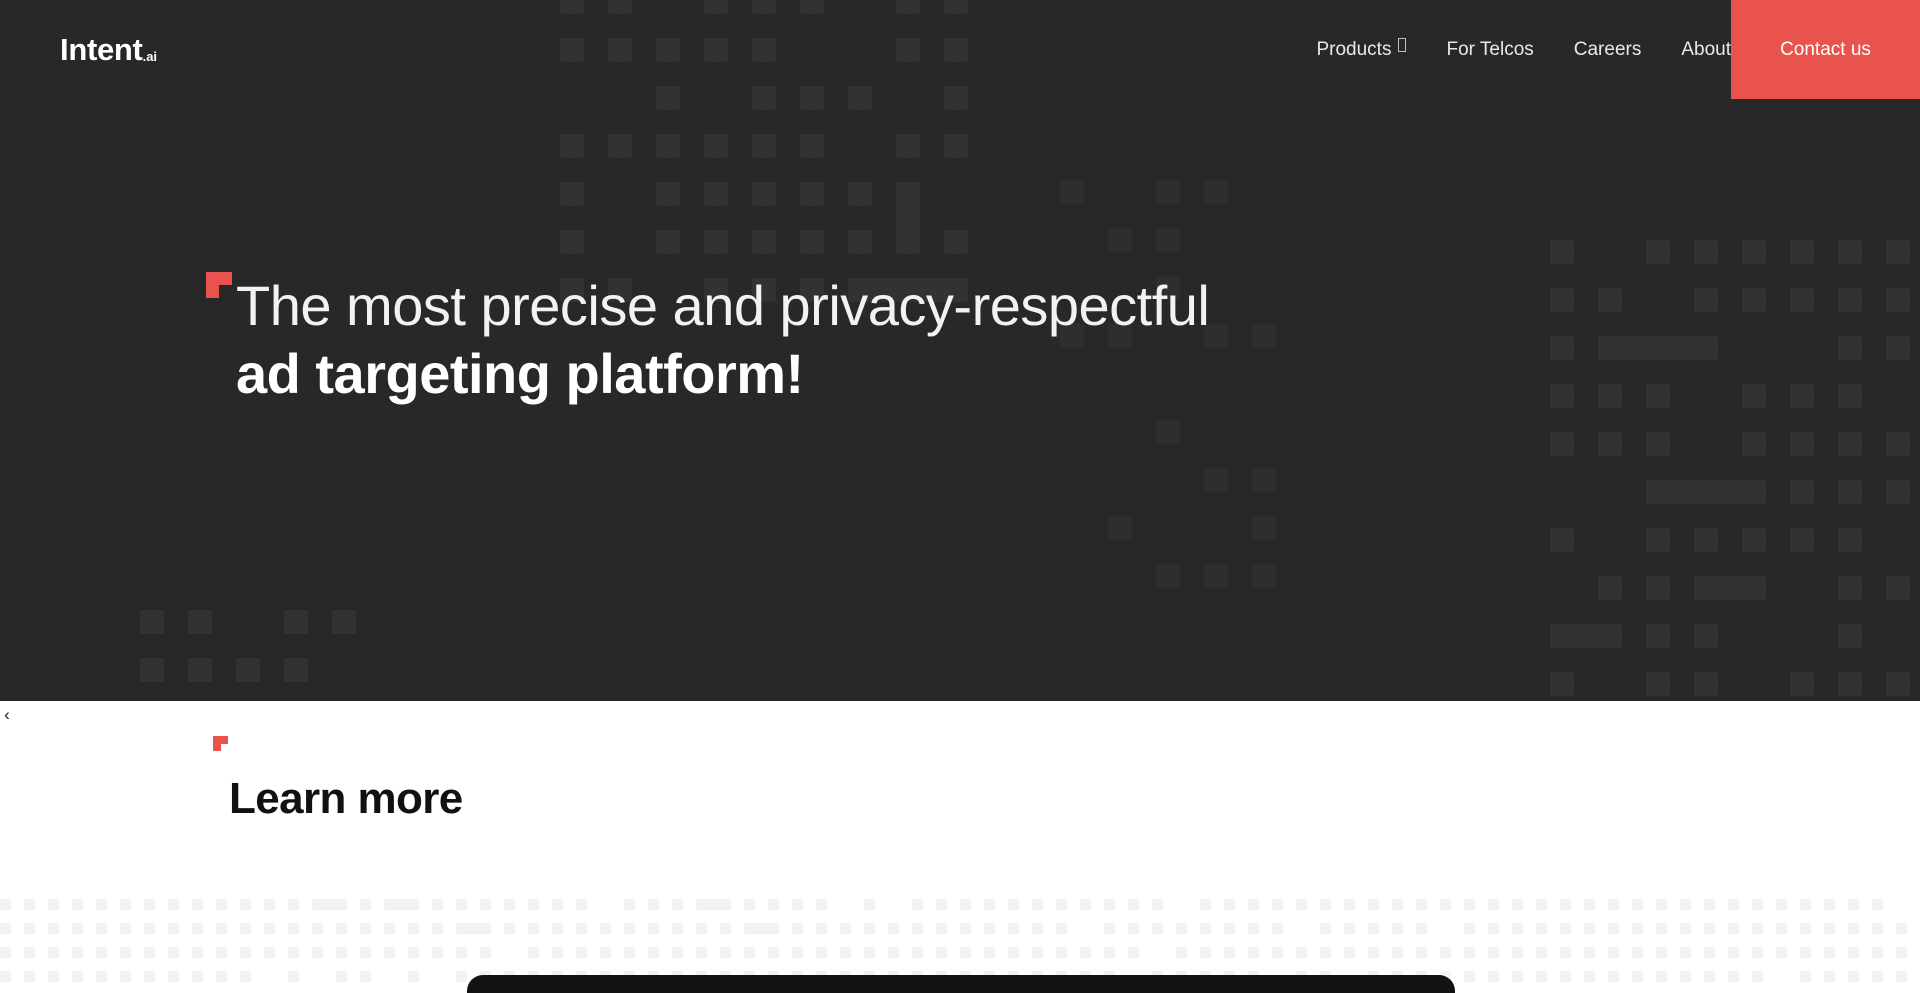  I want to click on chevron-down-icon, so click(1402, 44).